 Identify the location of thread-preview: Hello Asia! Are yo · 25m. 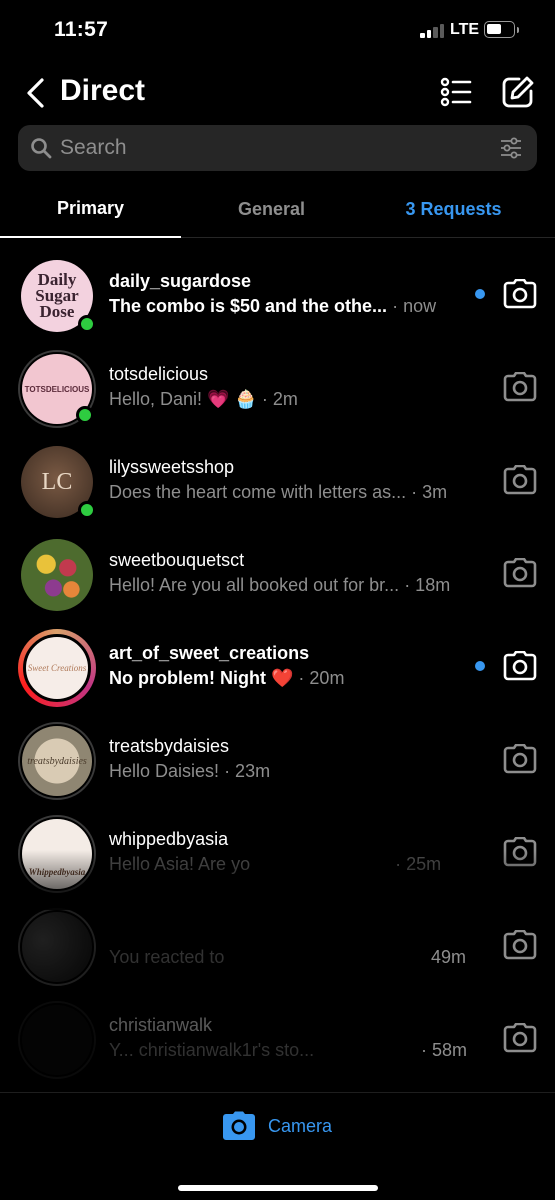
(275, 864).